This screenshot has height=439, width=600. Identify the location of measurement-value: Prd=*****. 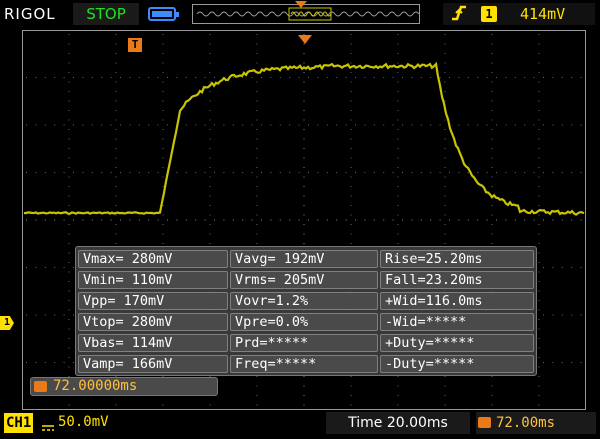
(304, 343).